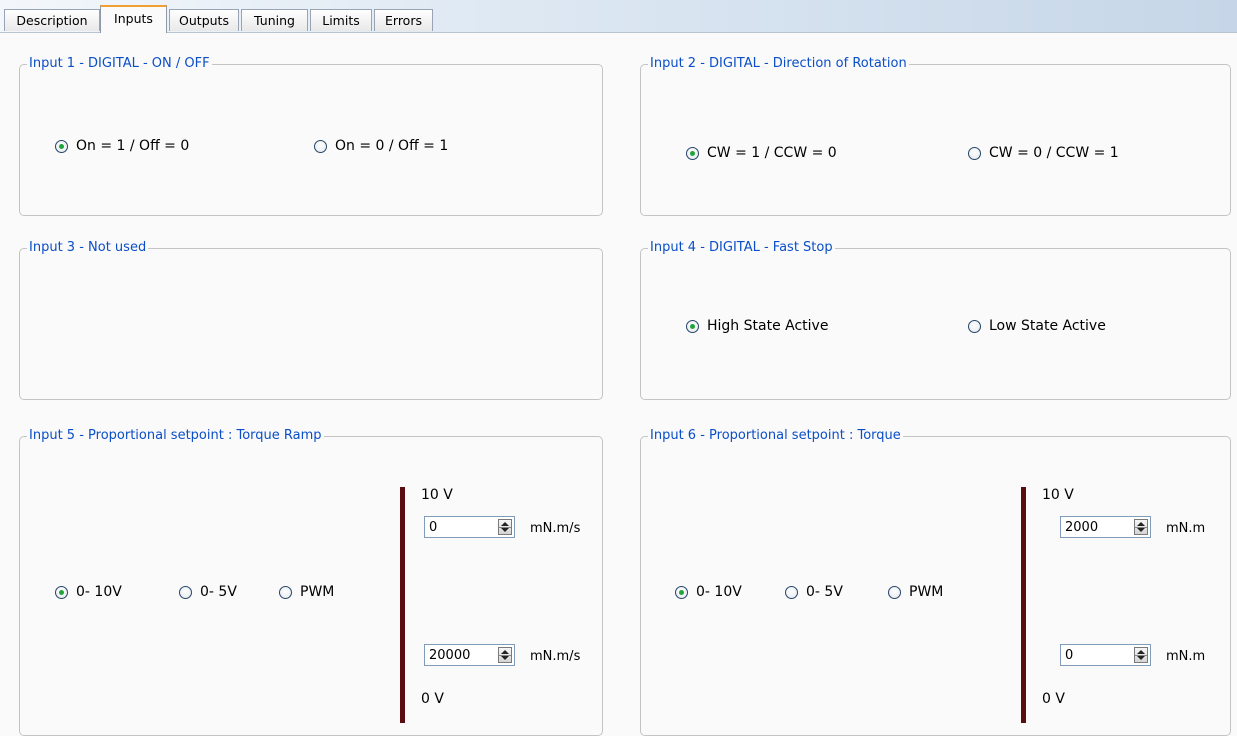 This screenshot has height=736, width=1237. I want to click on input5-option3-label: PWM, so click(317, 592).